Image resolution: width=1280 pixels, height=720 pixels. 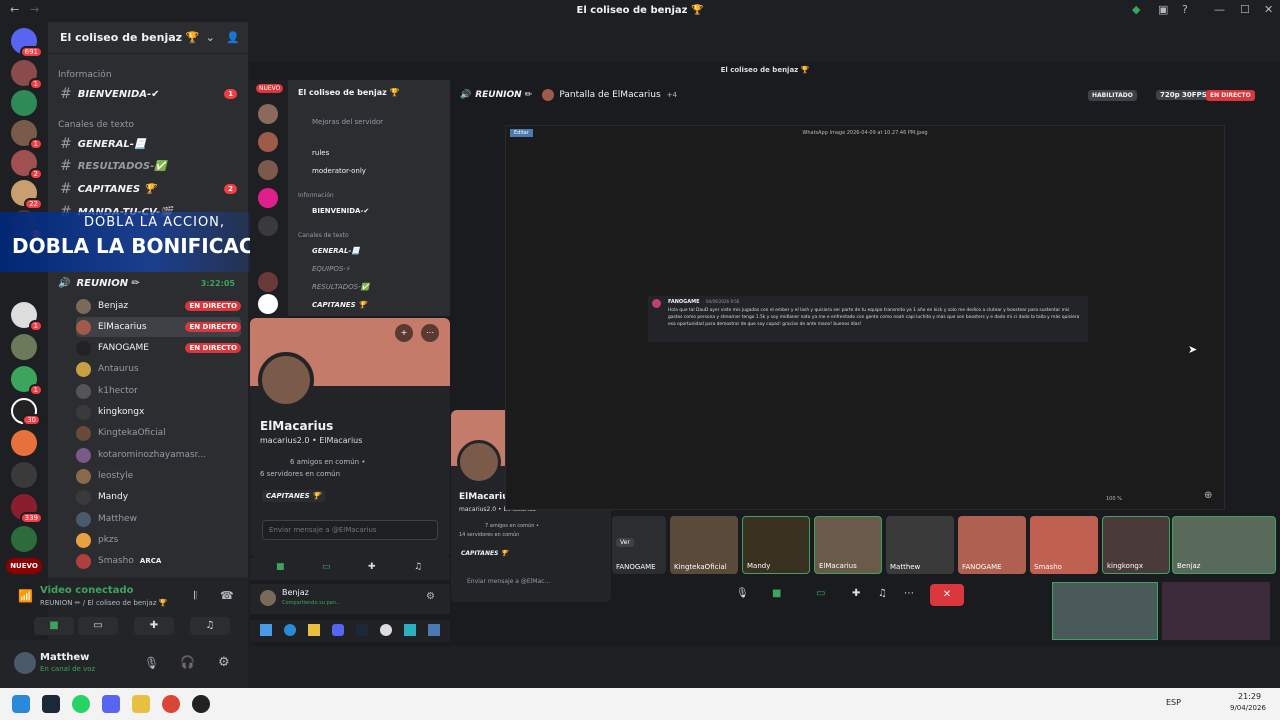 I want to click on language-indicator: ESP, so click(x=1173, y=702).